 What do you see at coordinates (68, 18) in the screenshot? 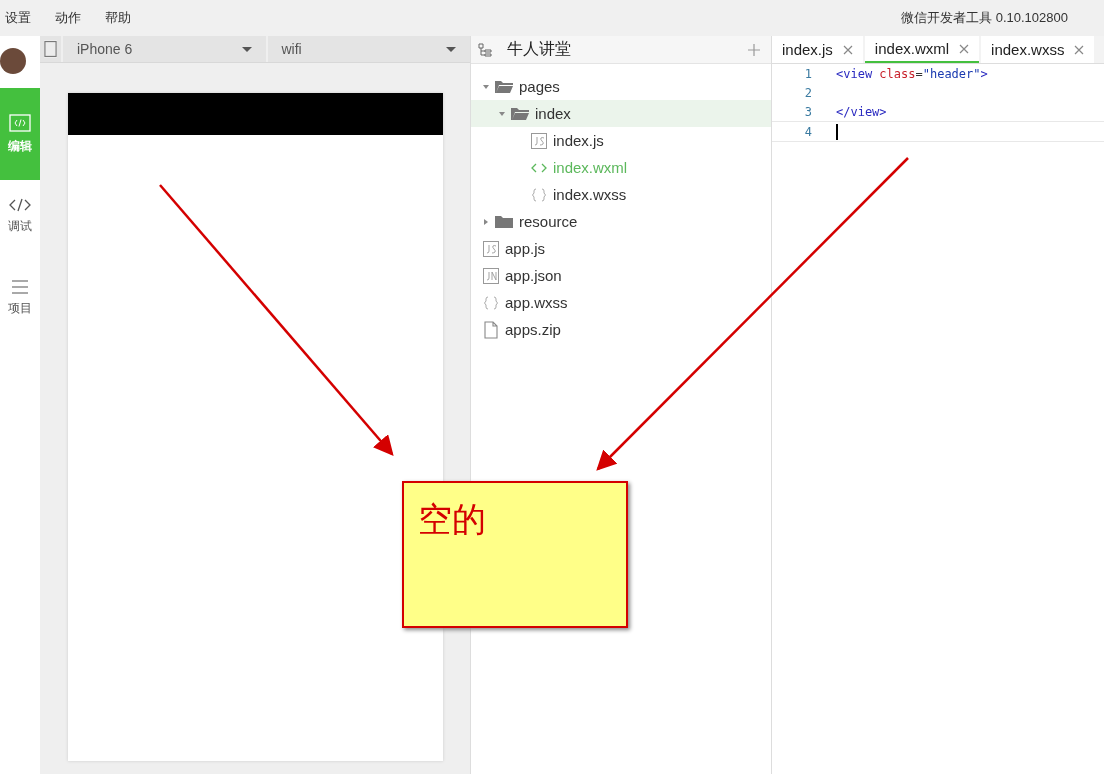
I see `menu-item: 动作` at bounding box center [68, 18].